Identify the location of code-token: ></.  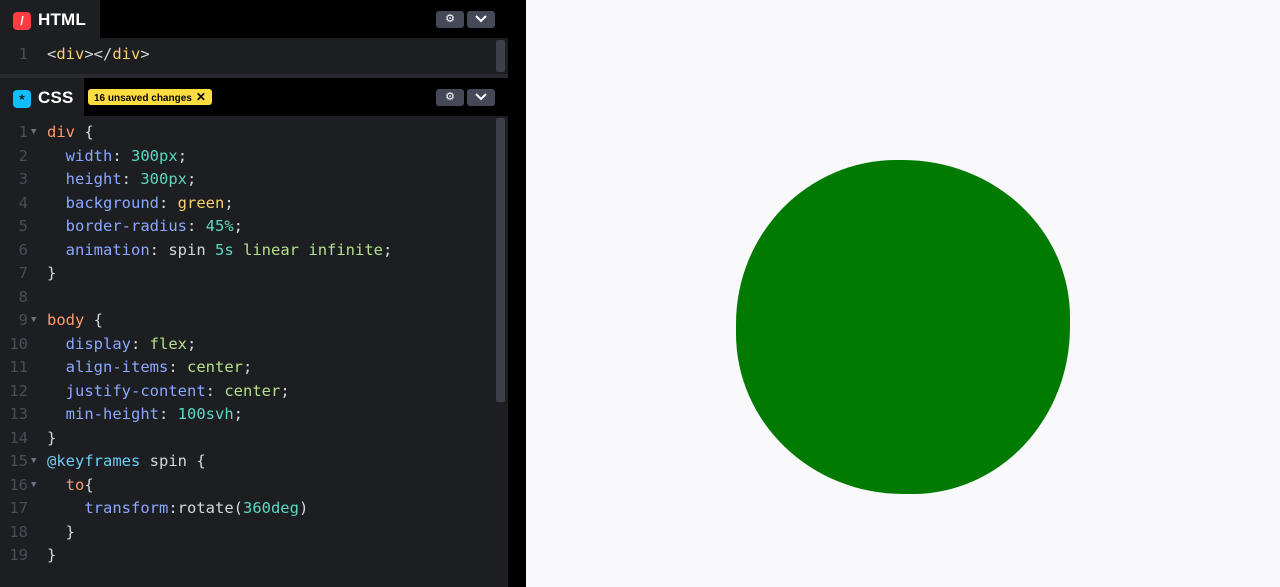
(98, 54).